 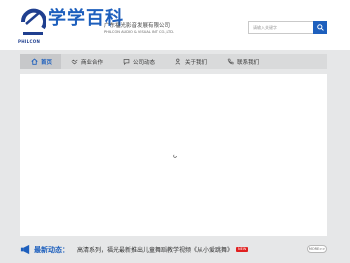 I want to click on nav-label-contact: 联系我们, so click(x=248, y=62).